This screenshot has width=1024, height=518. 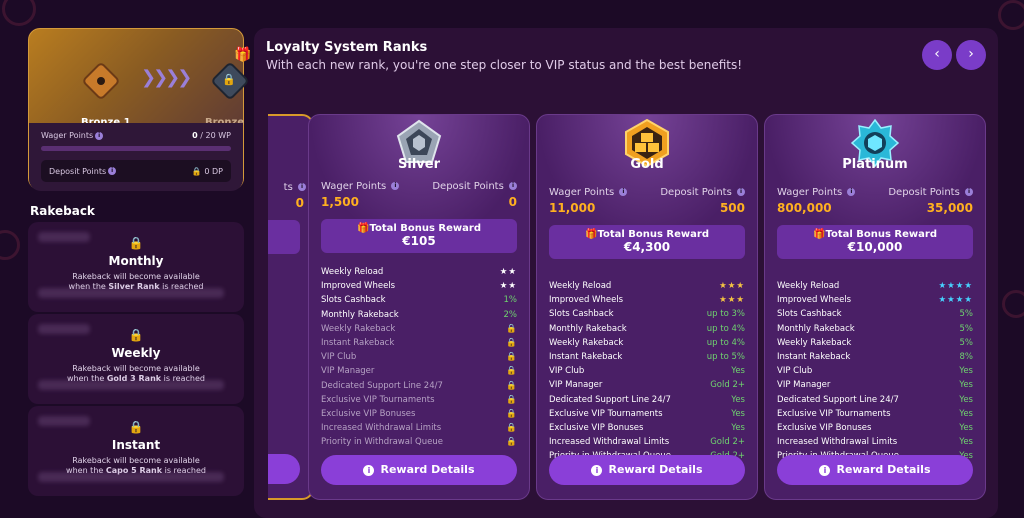 What do you see at coordinates (875, 329) in the screenshot?
I see `benefit-row: Monthly Rakeback 5%` at bounding box center [875, 329].